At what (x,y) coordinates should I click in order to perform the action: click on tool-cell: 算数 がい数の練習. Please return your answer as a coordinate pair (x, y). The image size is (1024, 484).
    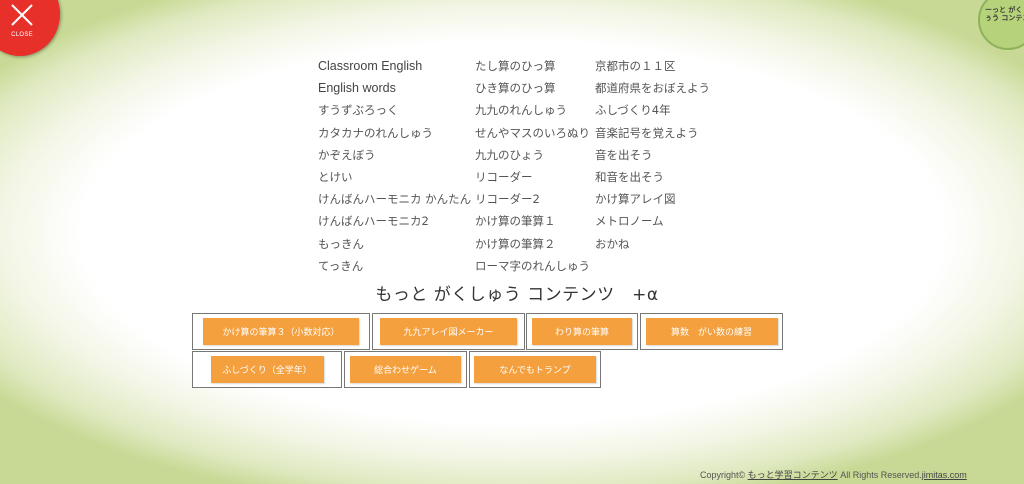
    Looking at the image, I should click on (711, 331).